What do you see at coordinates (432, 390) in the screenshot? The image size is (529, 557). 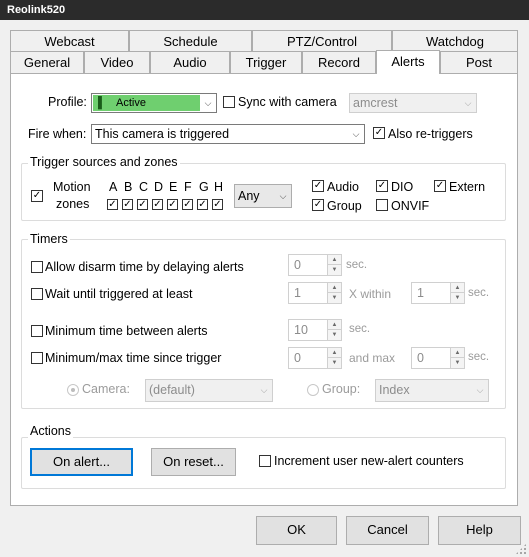 I see `group-select: Index ⌵` at bounding box center [432, 390].